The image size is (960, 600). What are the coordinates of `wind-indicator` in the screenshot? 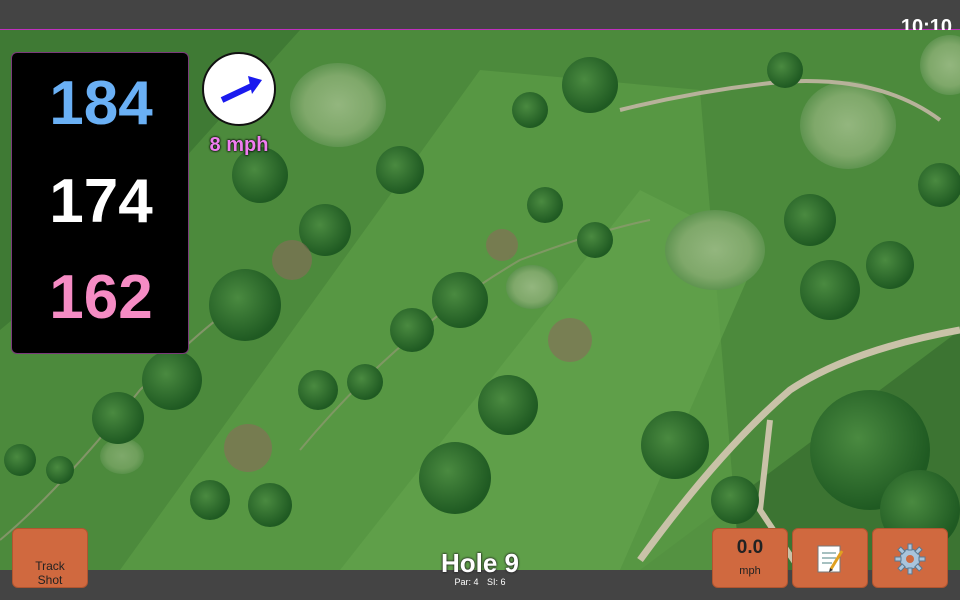 It's located at (239, 89).